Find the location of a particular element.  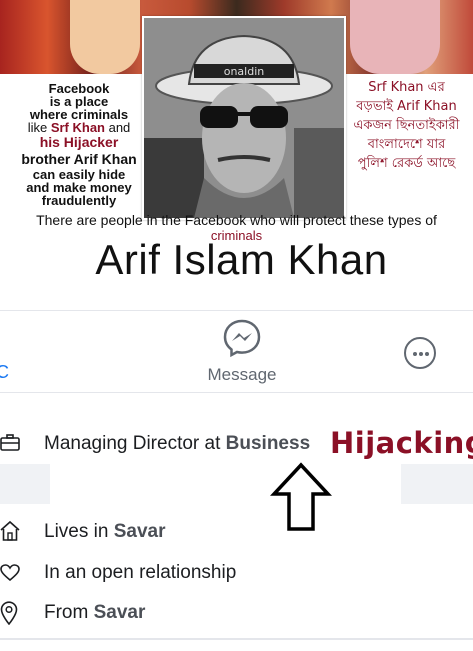

overlay-right-line5: পুলিশ রেকর্ড আছে is located at coordinates (406, 163).